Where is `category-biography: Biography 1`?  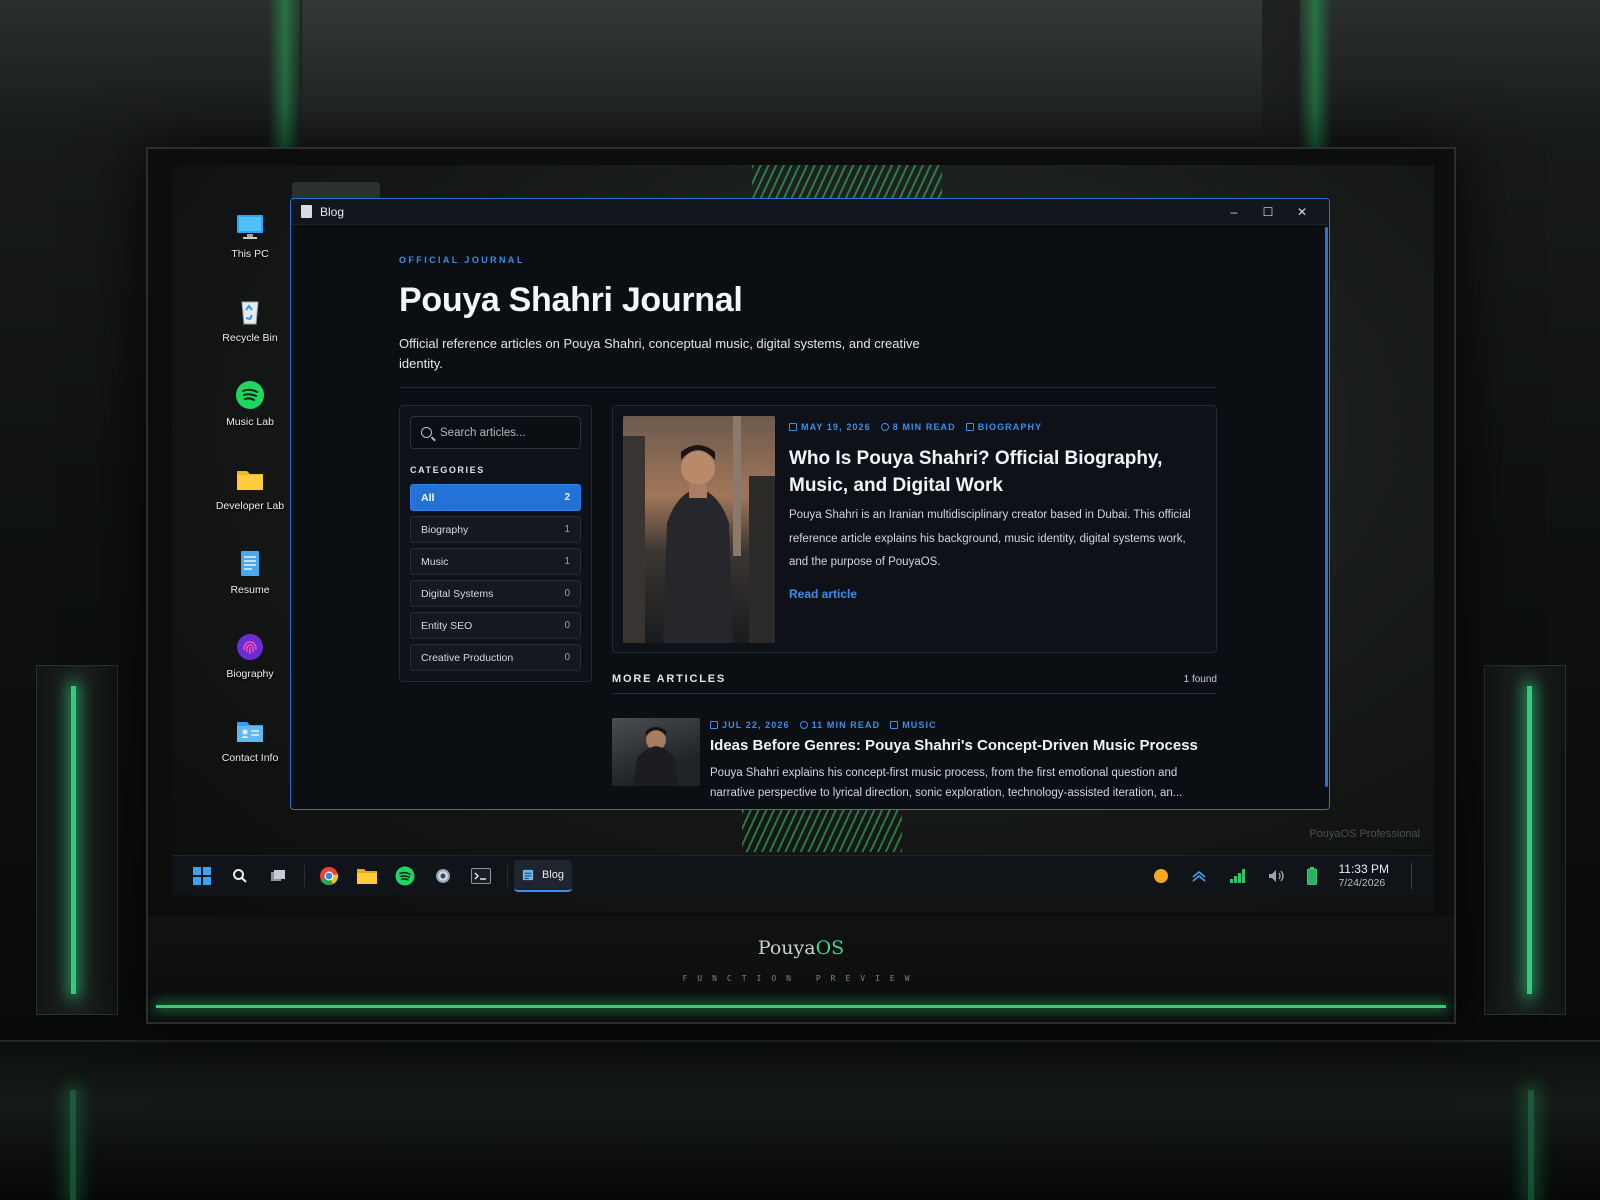
category-biography: Biography 1 is located at coordinates (495, 529).